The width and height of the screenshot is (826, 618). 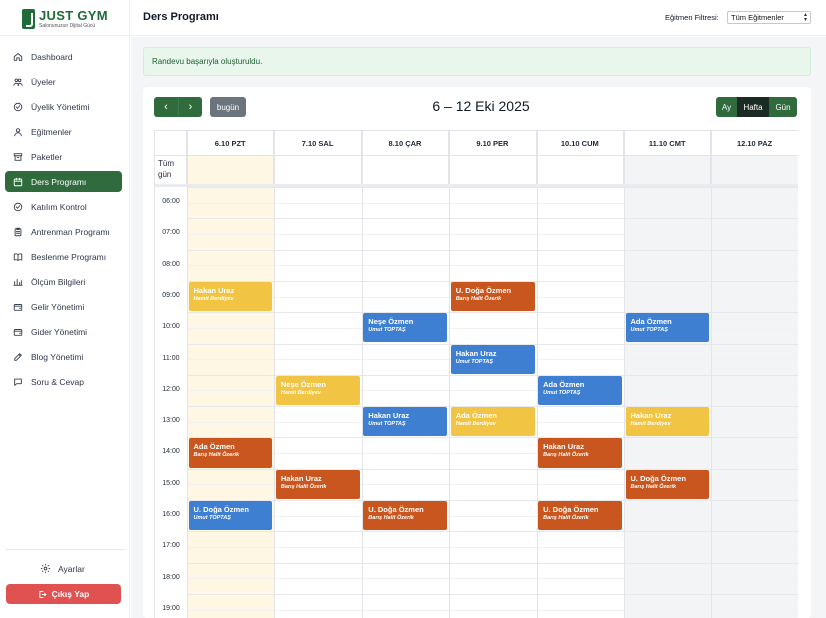 I want to click on sidebar-item-soru-cevap: Soru & Cevap, so click(x=63, y=381).